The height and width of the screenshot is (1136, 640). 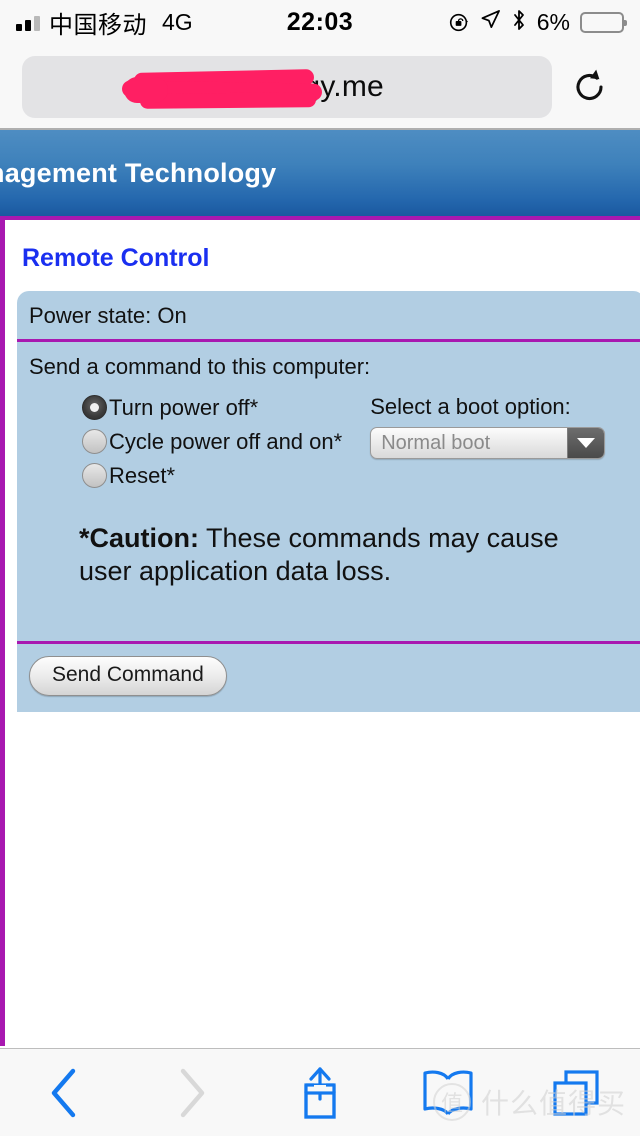 I want to click on back-chevron-icon, so click(x=63, y=1092).